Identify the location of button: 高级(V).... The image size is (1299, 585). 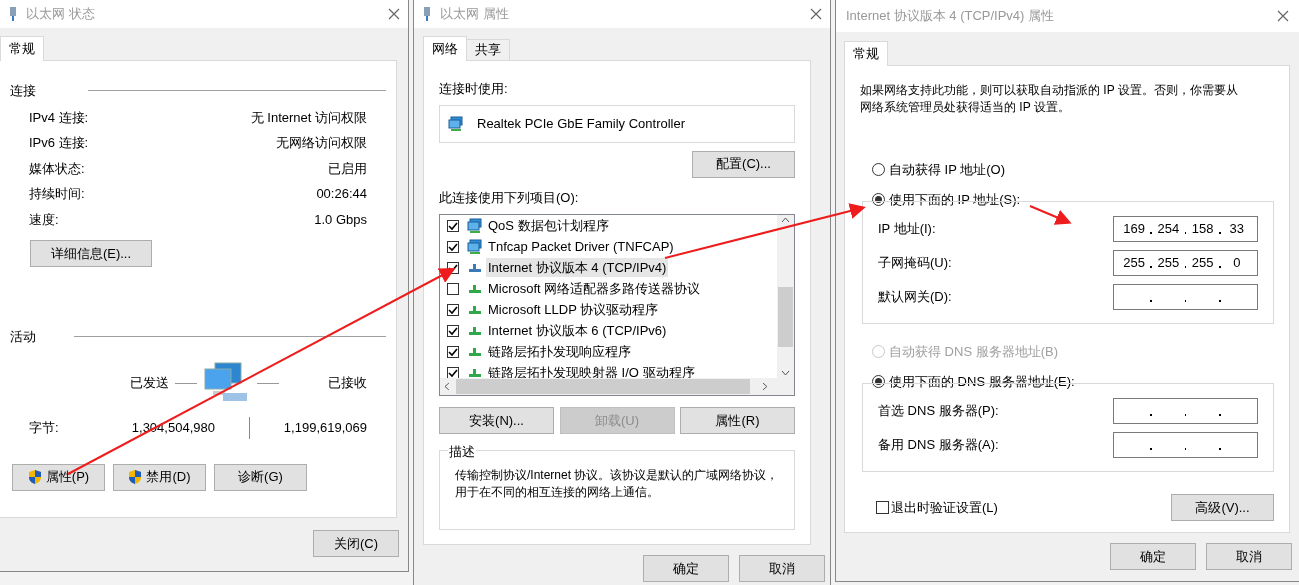
(1222, 507).